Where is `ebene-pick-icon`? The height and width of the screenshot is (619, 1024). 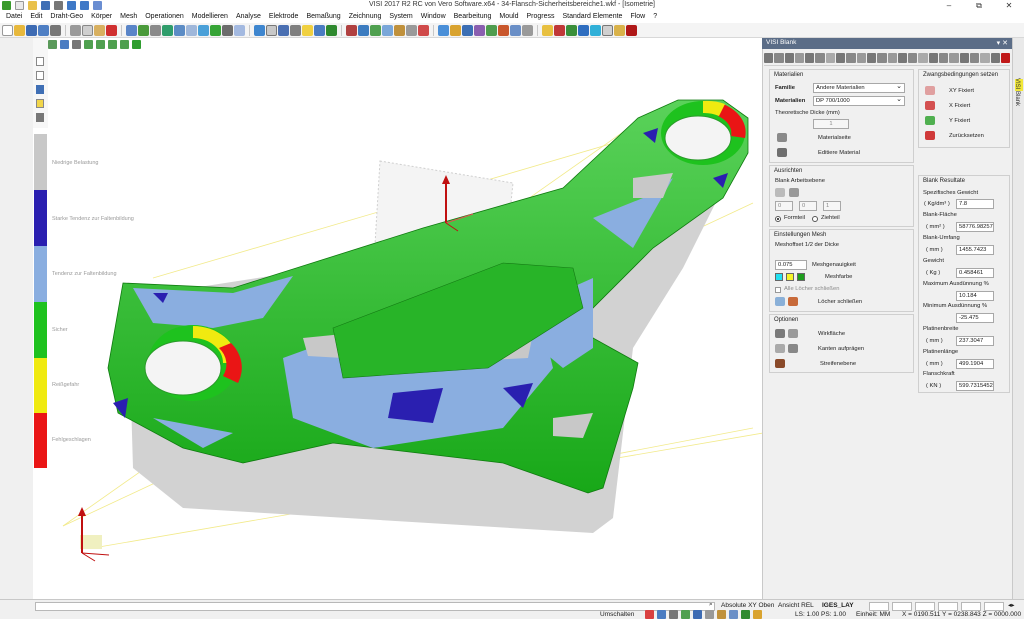 ebene-pick-icon is located at coordinates (780, 192).